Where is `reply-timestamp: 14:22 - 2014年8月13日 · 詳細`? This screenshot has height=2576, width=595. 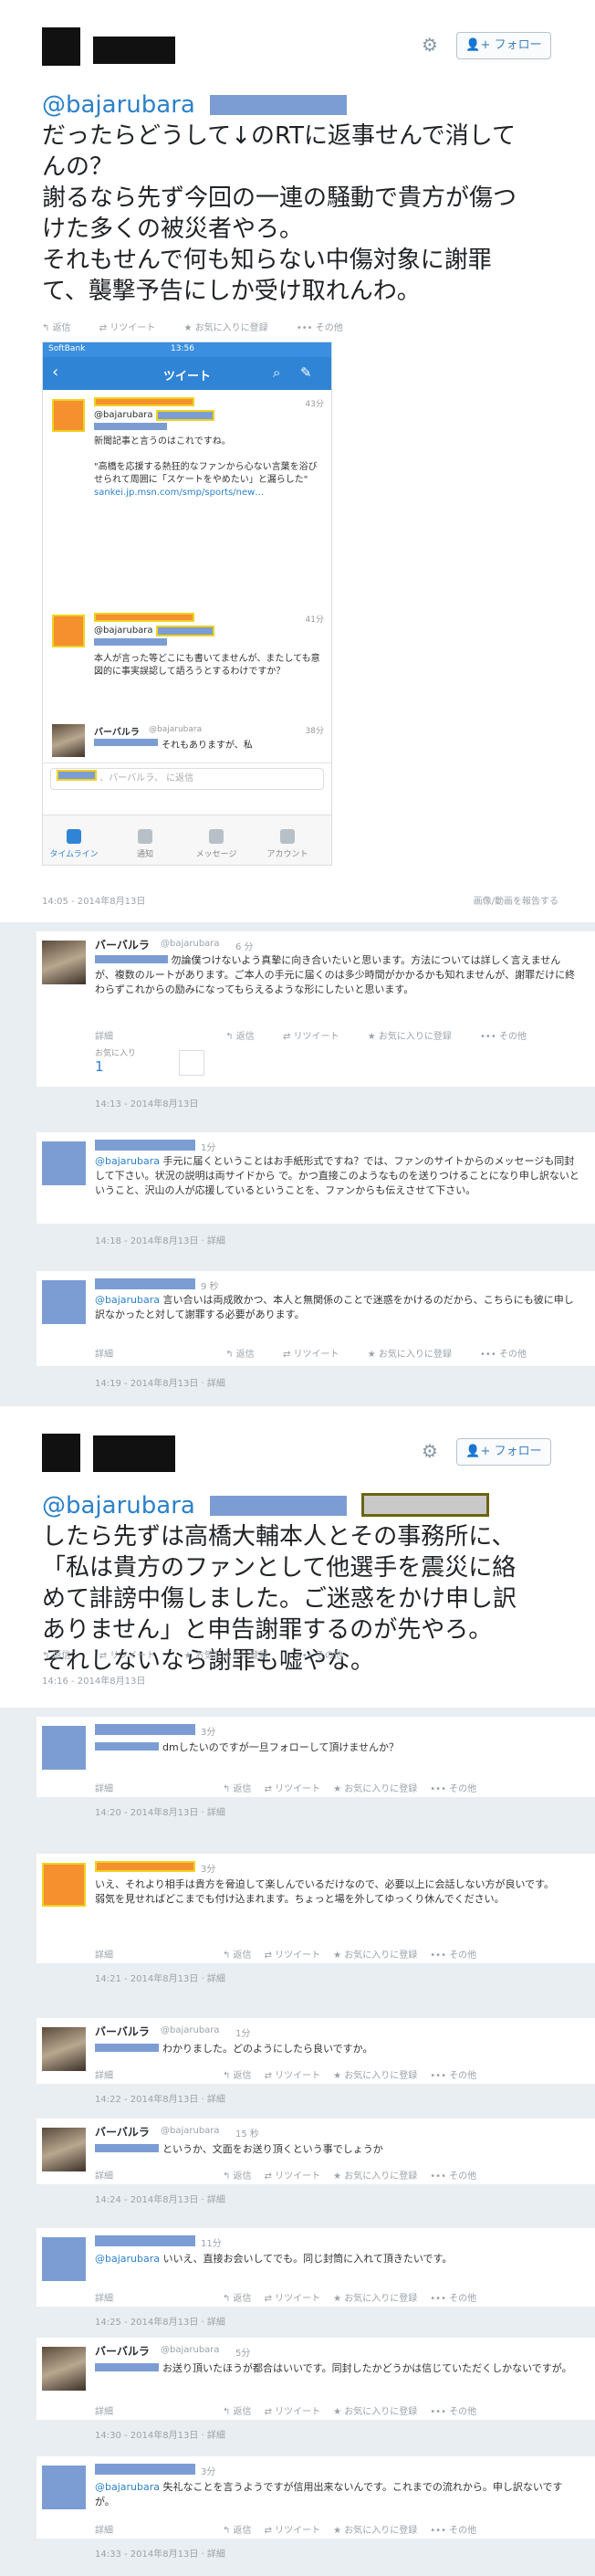
reply-timestamp: 14:22 - 2014年8月13日 · 詳細 is located at coordinates (160, 2098).